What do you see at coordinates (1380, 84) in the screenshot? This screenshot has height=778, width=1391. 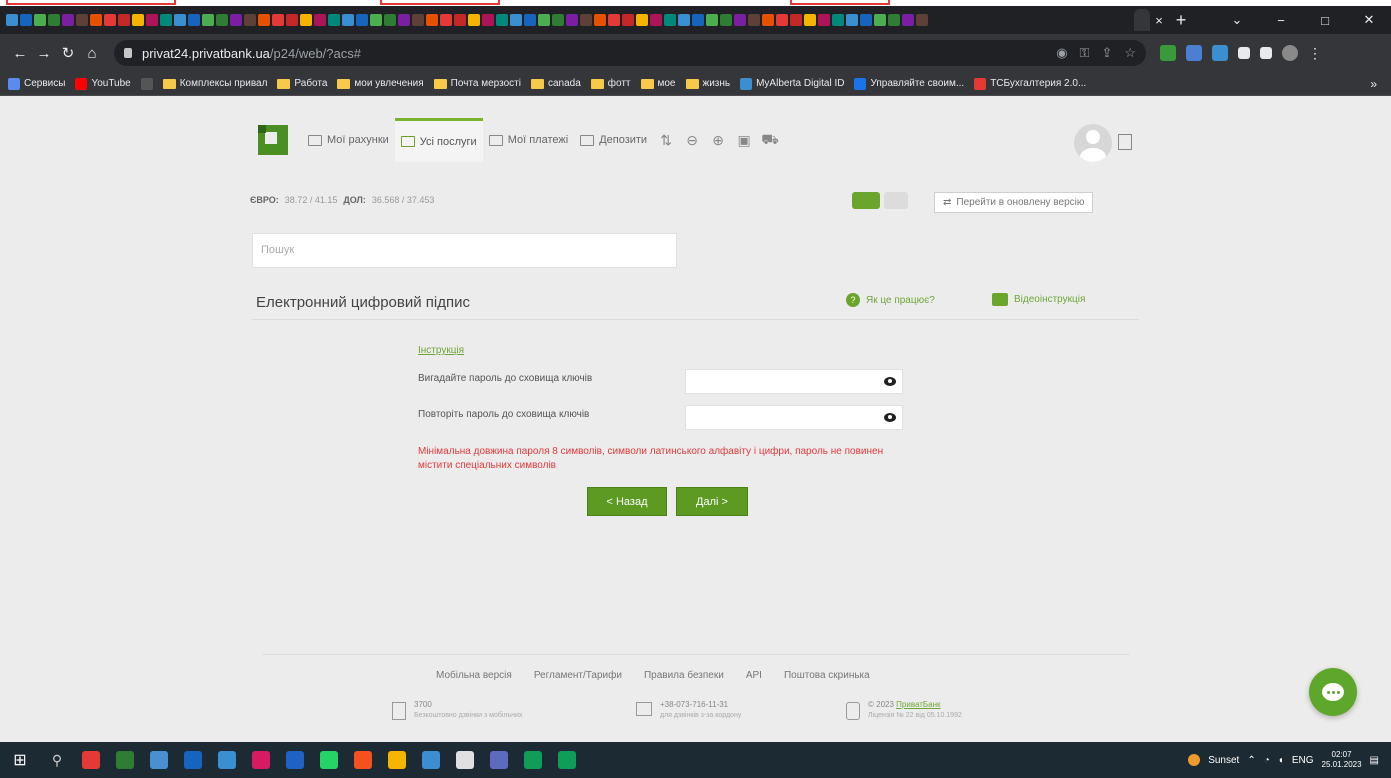 I see `bookmarks-overflow-icon: »` at bounding box center [1380, 84].